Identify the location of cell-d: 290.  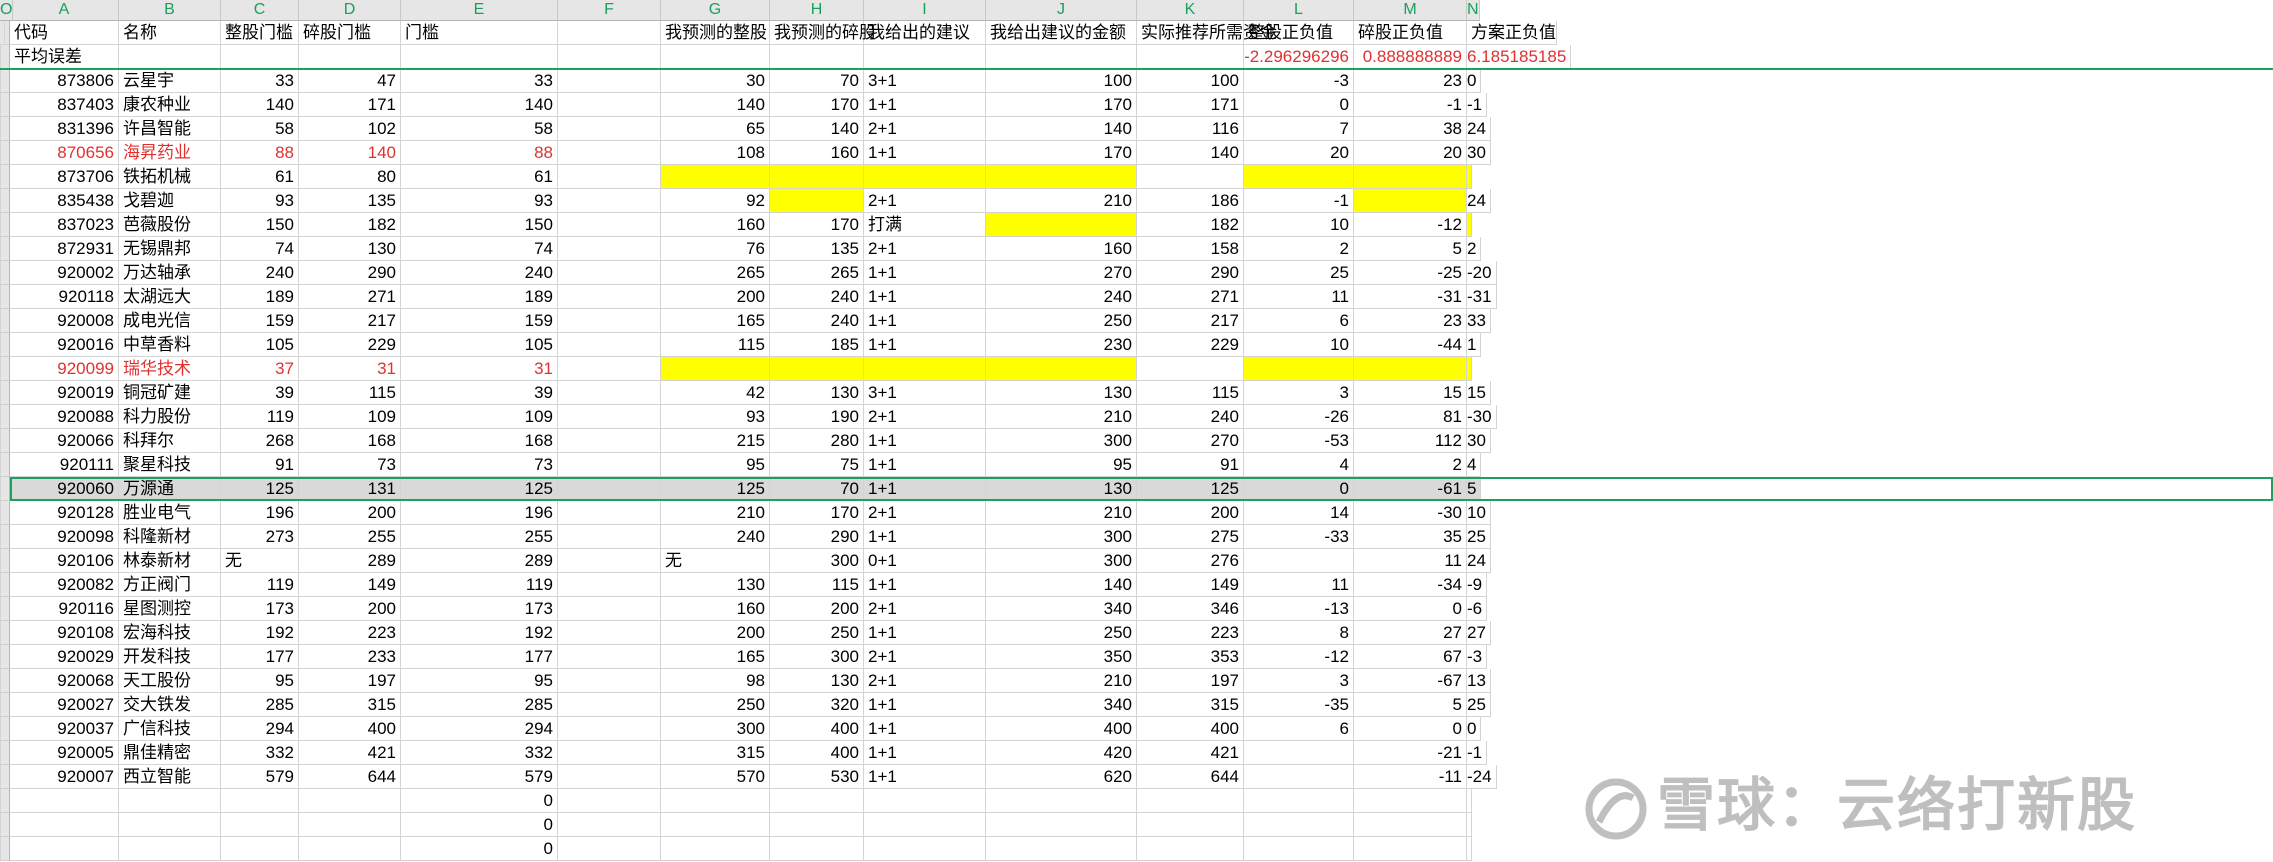
(350, 273).